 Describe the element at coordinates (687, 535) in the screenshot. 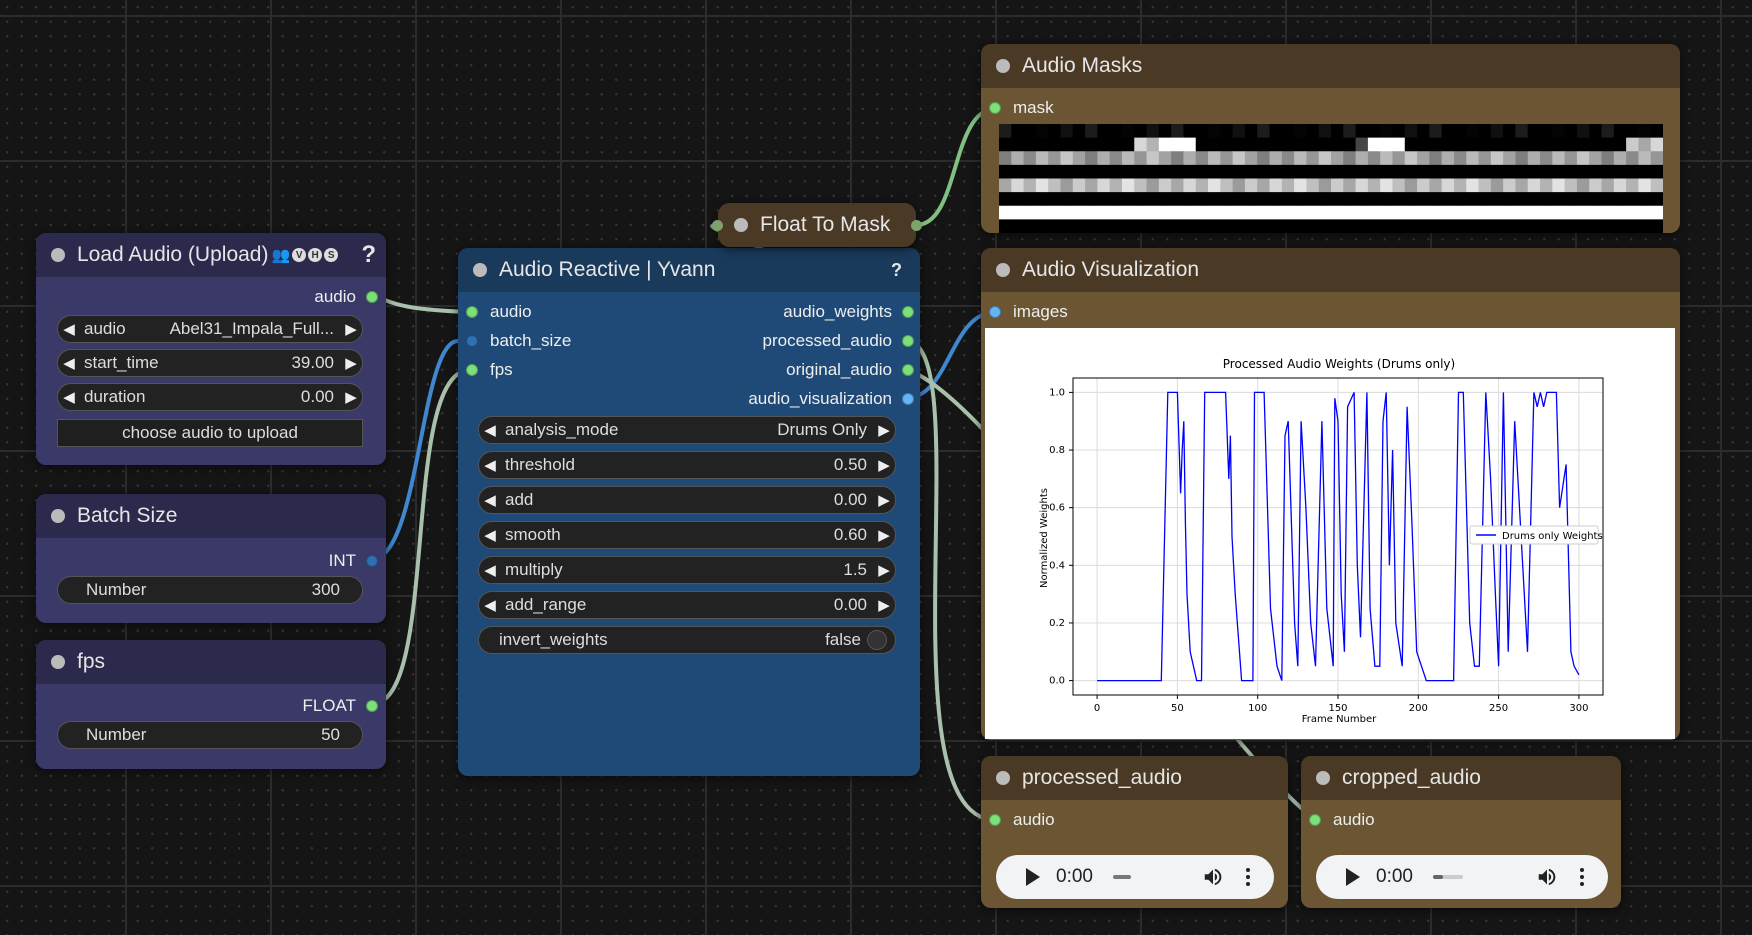

I see `smooth-widget: ◀ smooth 0.60 ▶` at that location.